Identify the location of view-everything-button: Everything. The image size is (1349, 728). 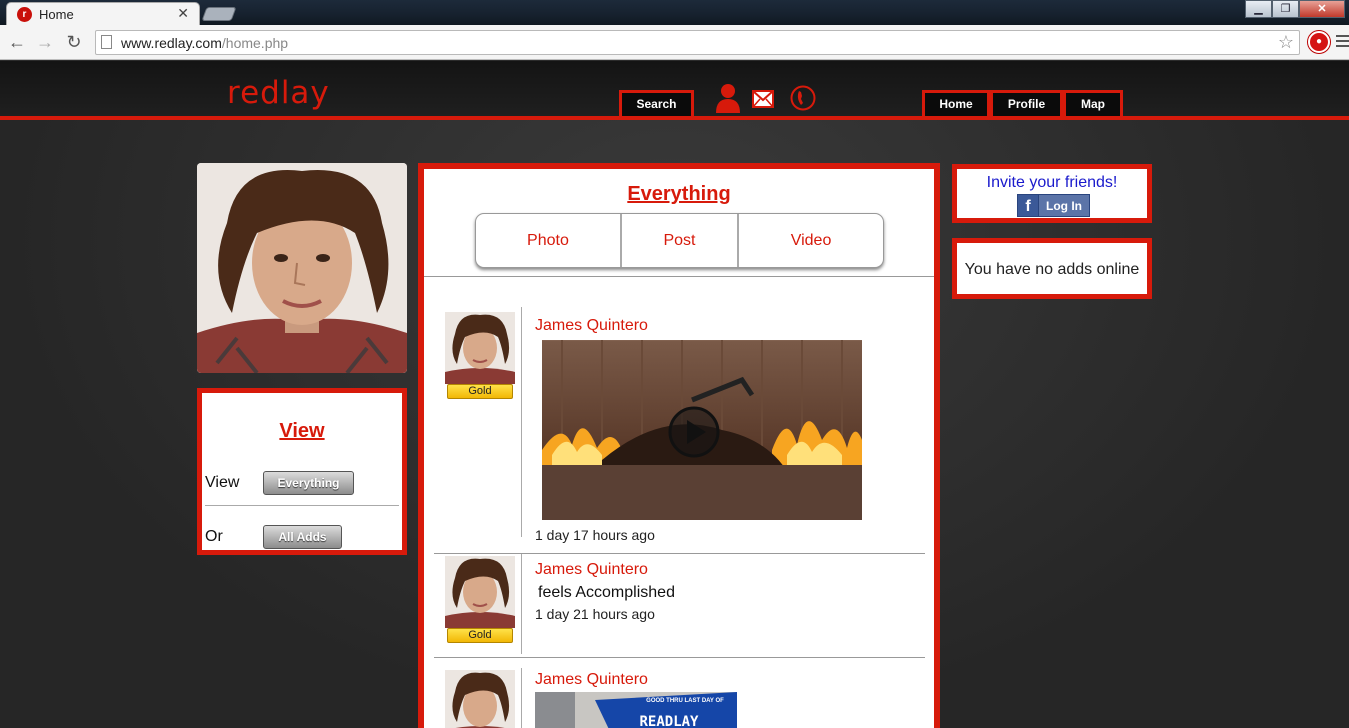
(308, 483).